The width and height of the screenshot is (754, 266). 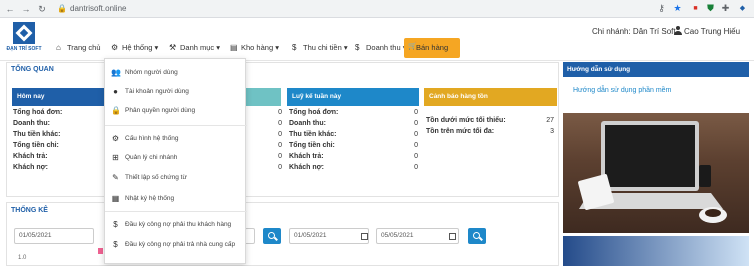 What do you see at coordinates (176, 178) in the screenshot?
I see `dropdown-document-numbering: ✎ Thiết lập số chứng từ` at bounding box center [176, 178].